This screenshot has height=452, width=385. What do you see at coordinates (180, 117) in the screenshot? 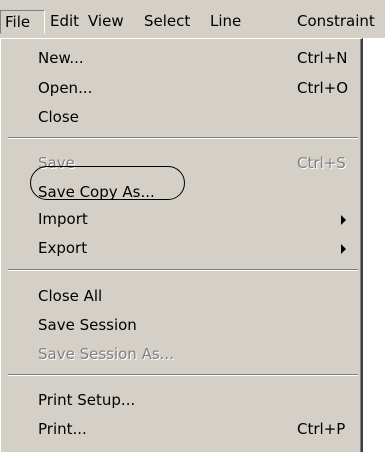
I see `menu-item-close: Close` at bounding box center [180, 117].